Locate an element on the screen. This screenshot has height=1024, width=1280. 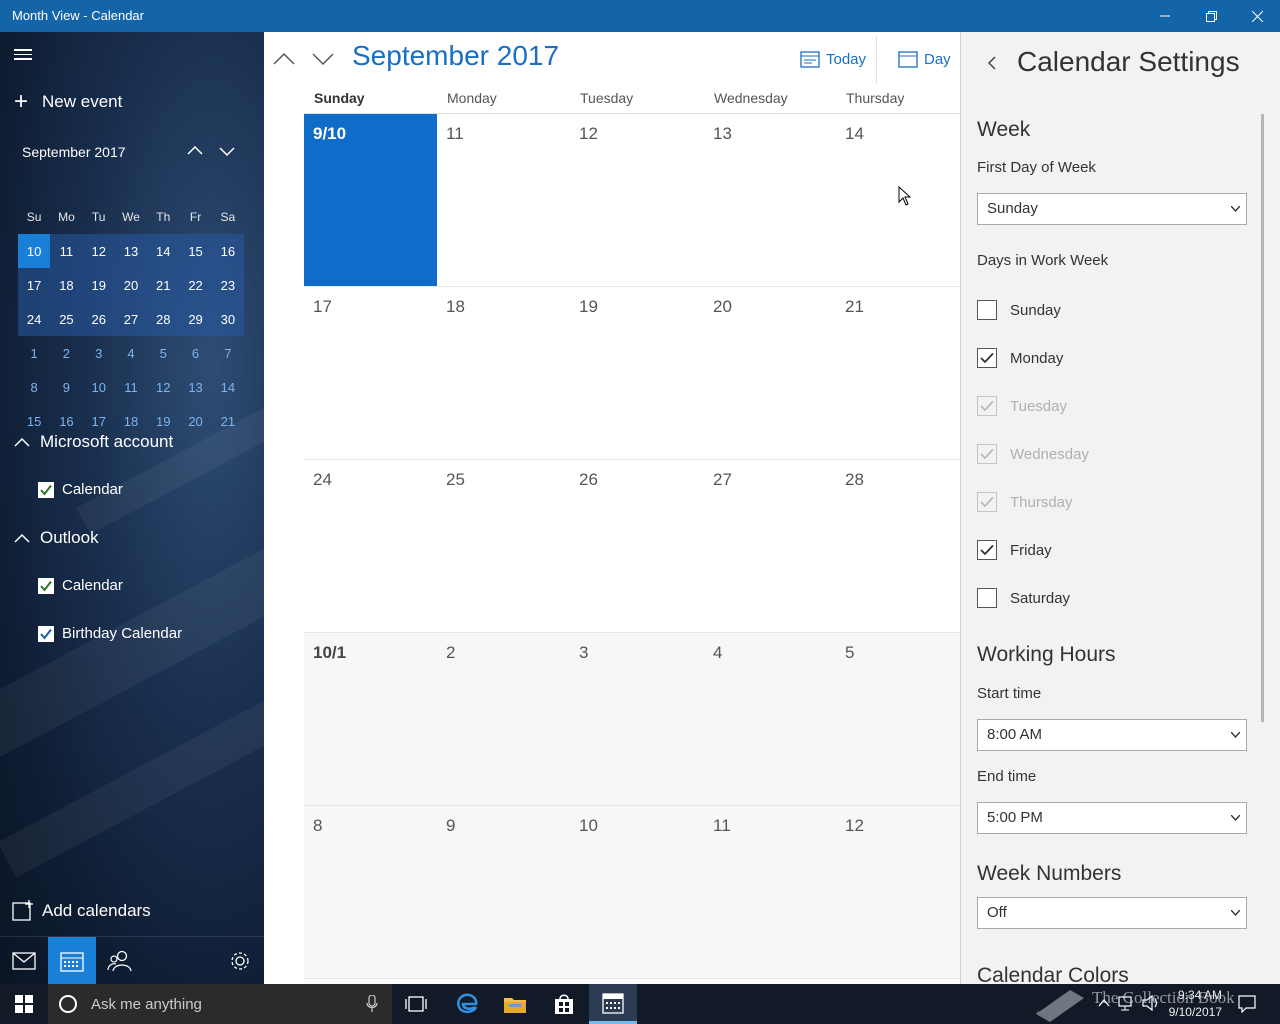
calendar-taskbar-button is located at coordinates (613, 1004).